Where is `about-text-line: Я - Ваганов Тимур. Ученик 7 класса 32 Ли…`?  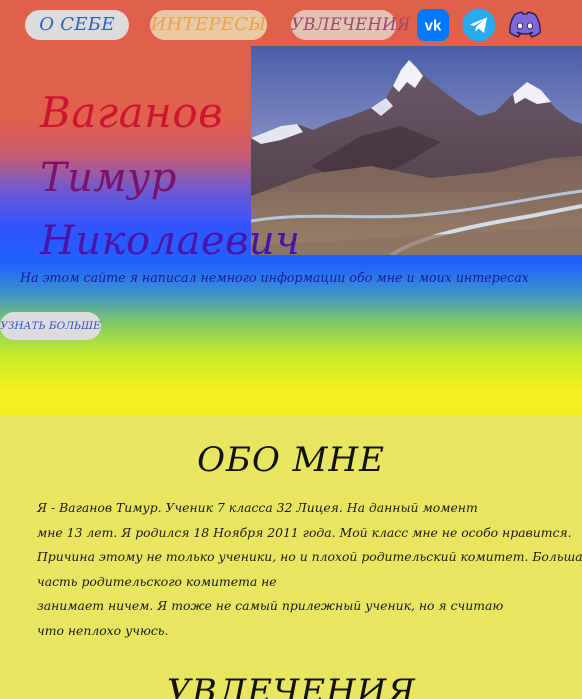 about-text-line: Я - Ваганов Тимур. Ученик 7 класса 32 Ли… is located at coordinates (257, 507).